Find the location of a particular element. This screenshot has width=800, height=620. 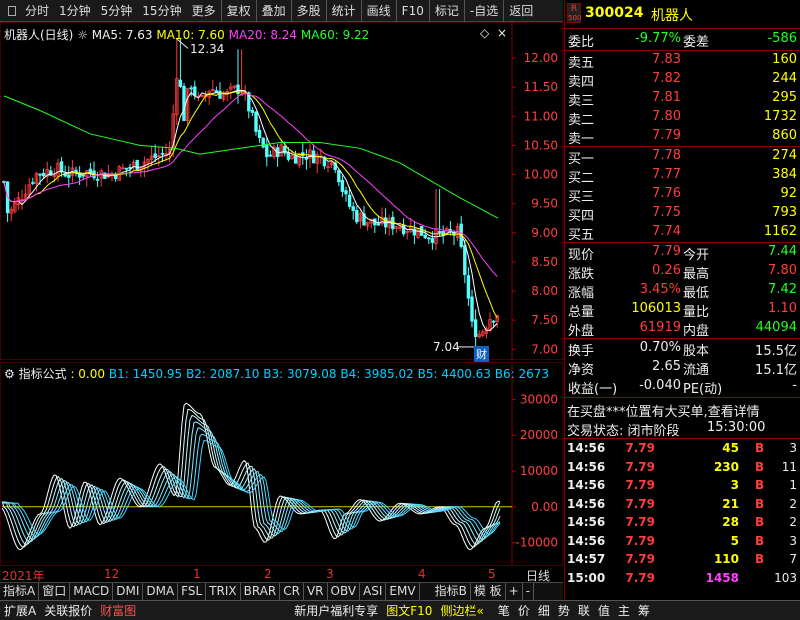

diamond-icon: ◇ is located at coordinates (484, 33).